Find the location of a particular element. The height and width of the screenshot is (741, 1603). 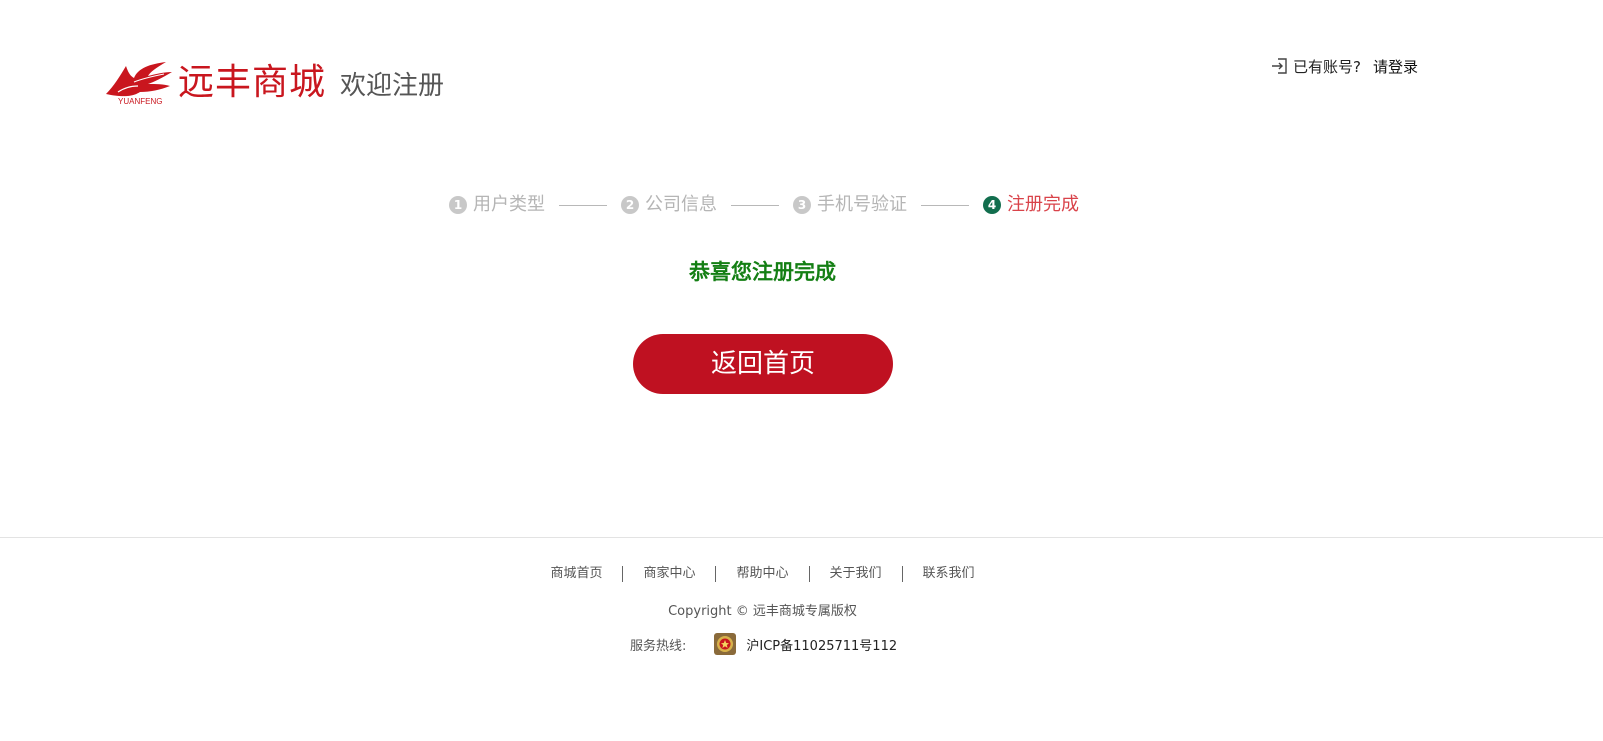

step-company-info: 2 公司信息 is located at coordinates (669, 205).